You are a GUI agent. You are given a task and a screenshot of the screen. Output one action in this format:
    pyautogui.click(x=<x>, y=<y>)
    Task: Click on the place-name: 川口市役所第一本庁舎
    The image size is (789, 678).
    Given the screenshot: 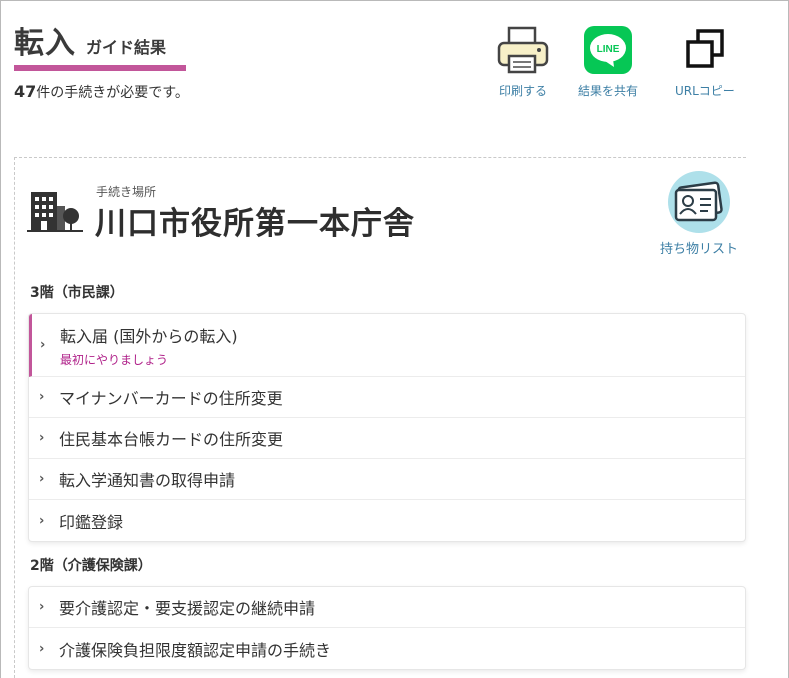 What is the action you would take?
    pyautogui.click(x=255, y=224)
    